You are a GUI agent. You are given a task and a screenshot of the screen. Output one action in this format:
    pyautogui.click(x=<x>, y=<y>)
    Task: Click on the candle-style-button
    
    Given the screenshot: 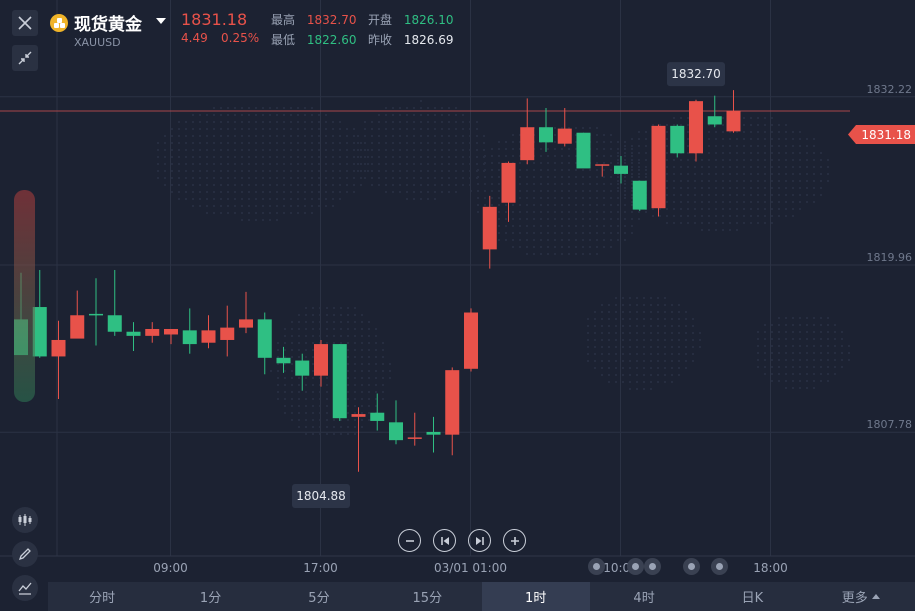 What is the action you would take?
    pyautogui.click(x=25, y=520)
    